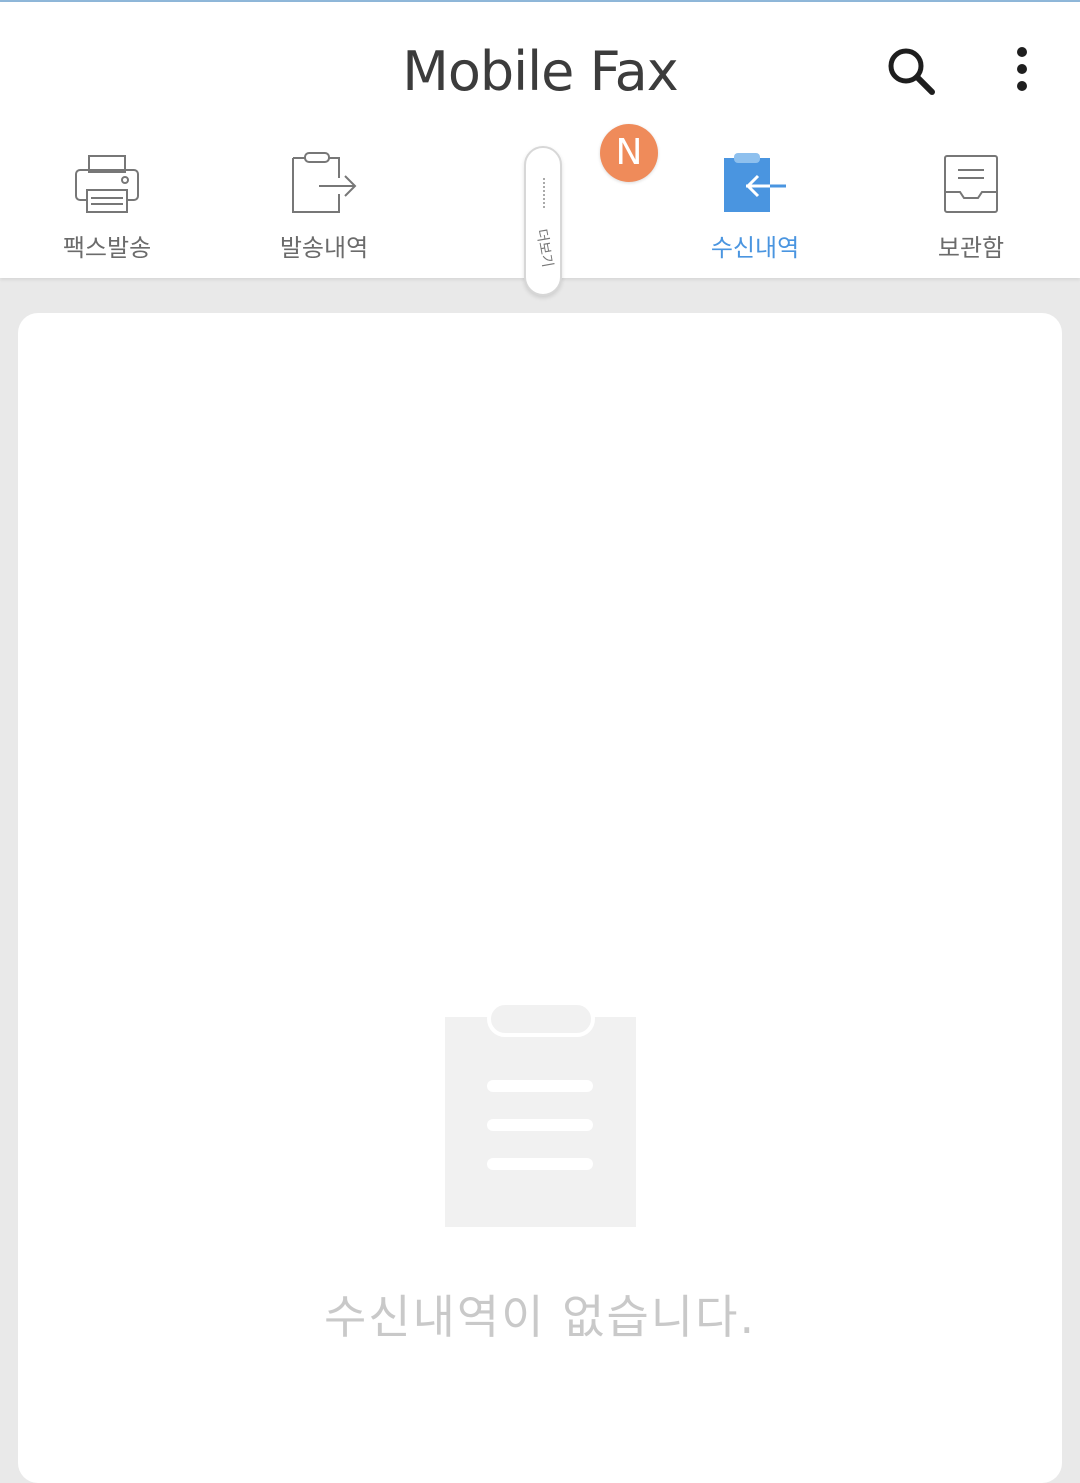 The image size is (1080, 1483). Describe the element at coordinates (1022, 69) in the screenshot. I see `more-vert-icon` at that location.